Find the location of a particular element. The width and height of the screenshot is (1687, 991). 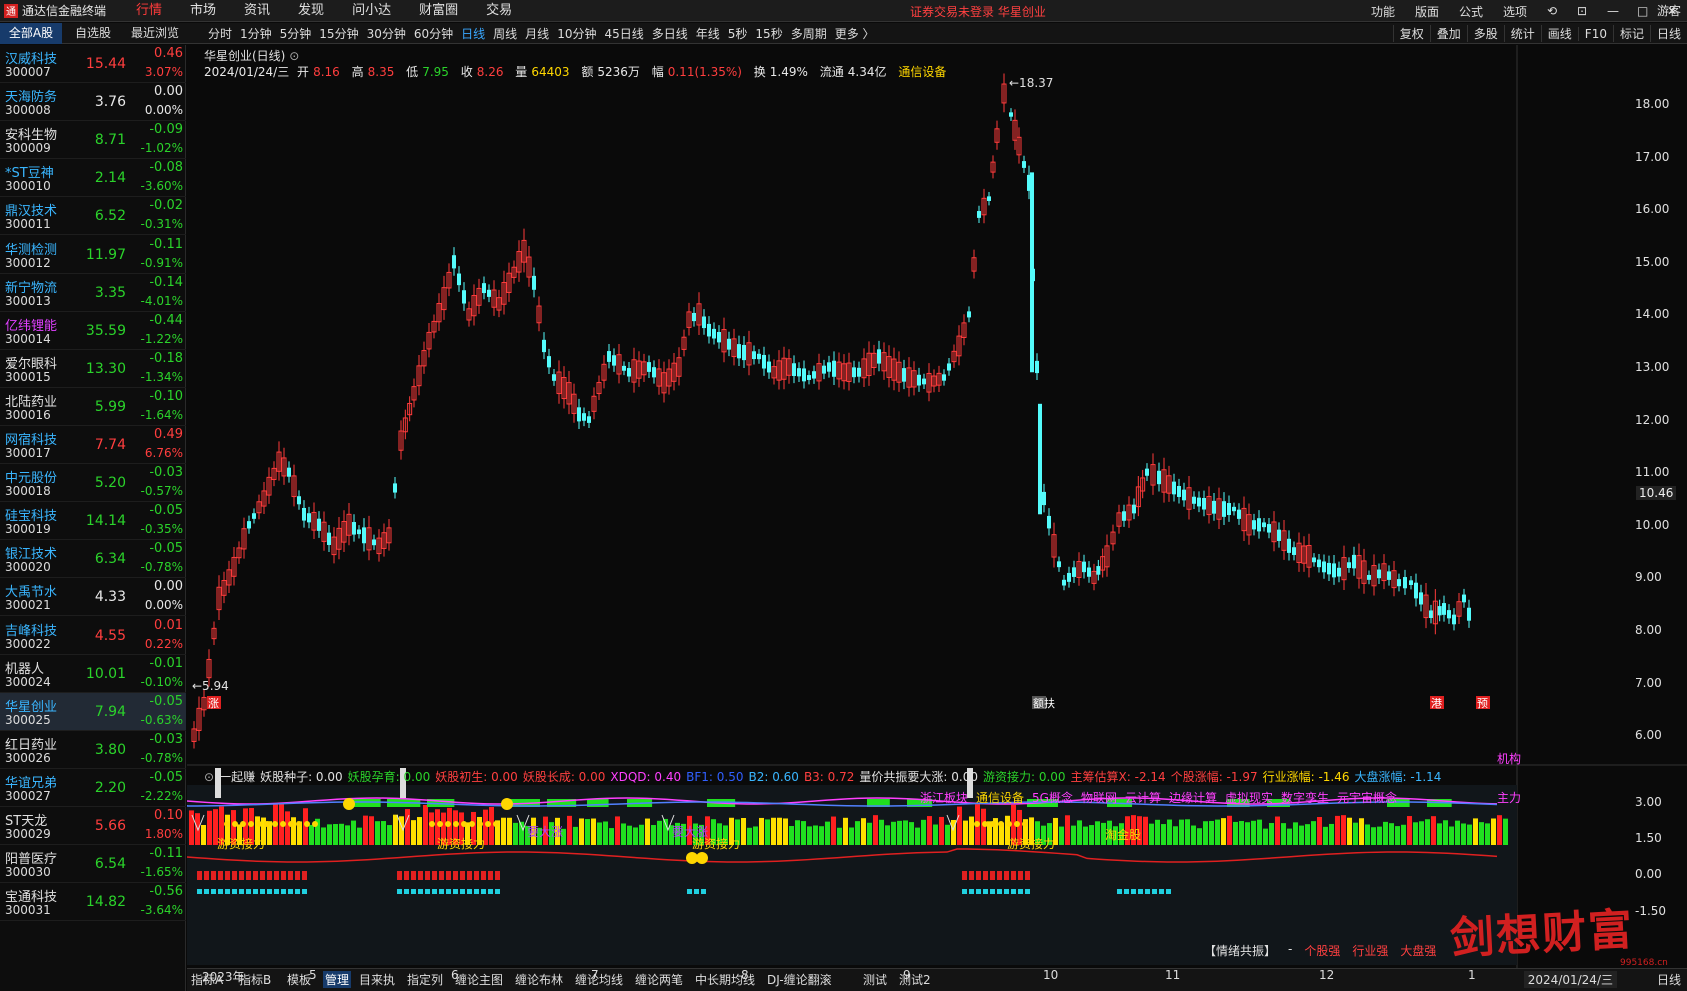

dropdown-icon: ⊙ is located at coordinates (294, 56).